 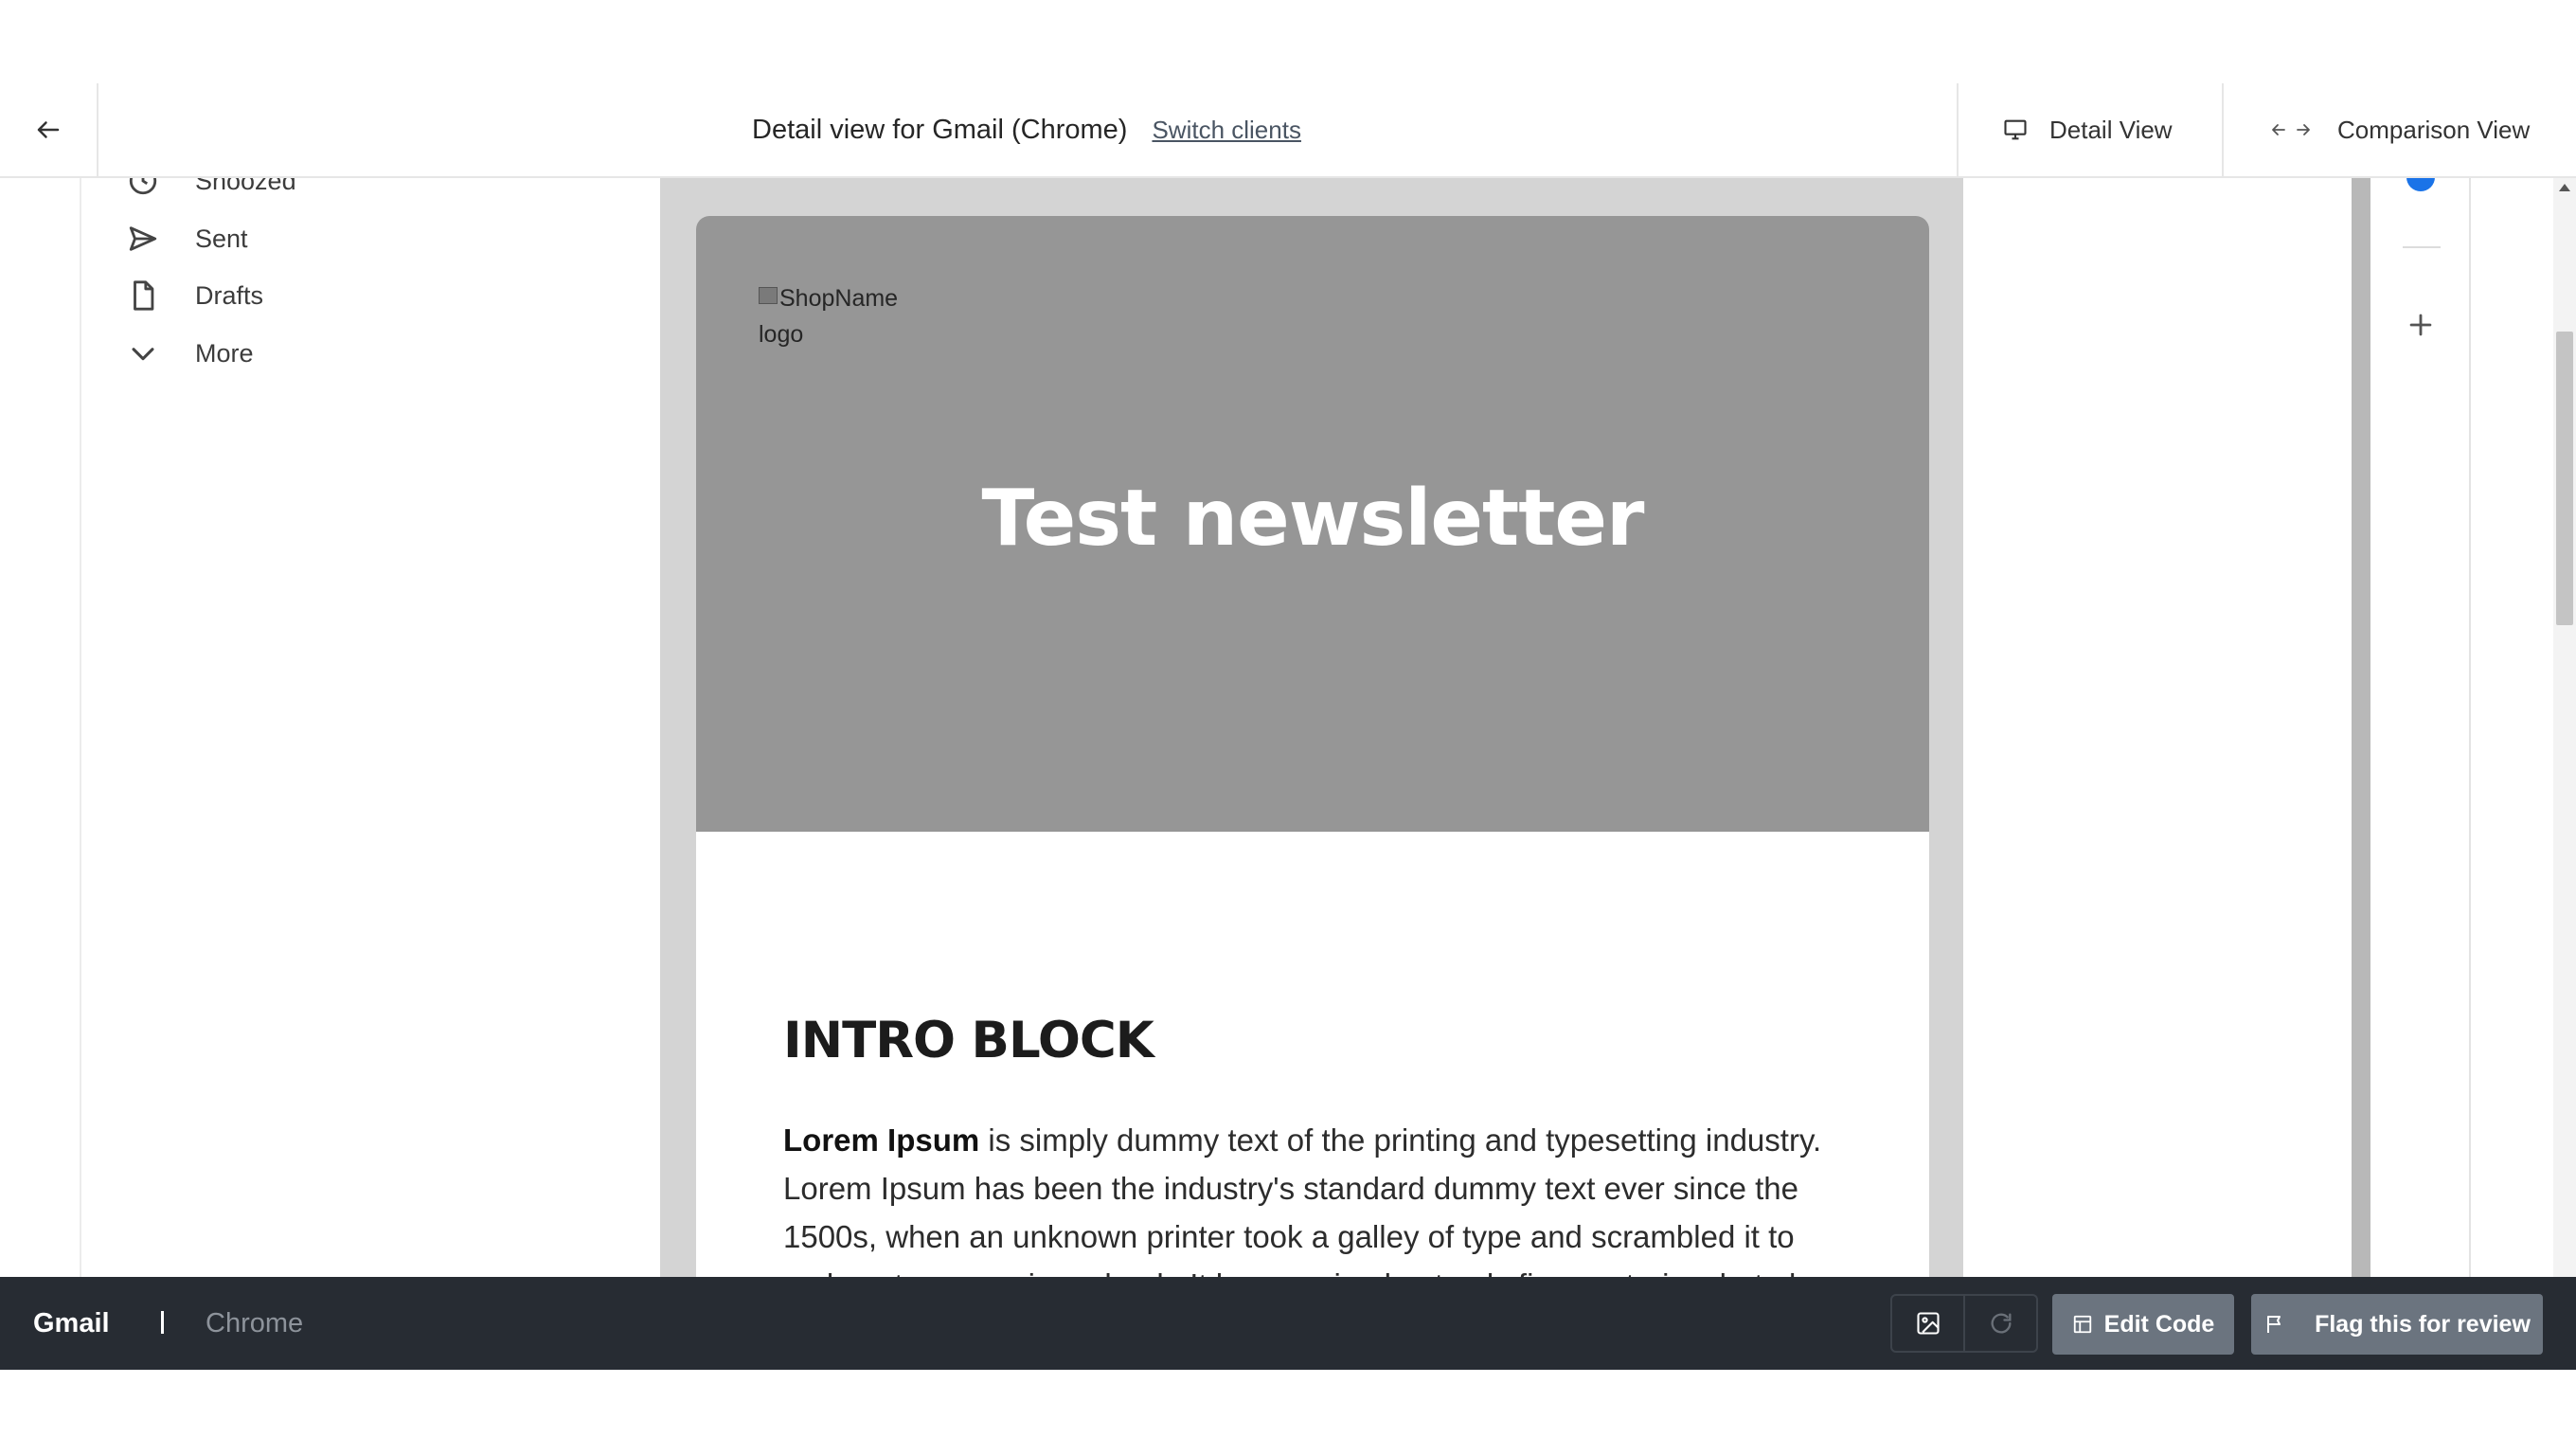 What do you see at coordinates (2421, 325) in the screenshot?
I see `plus-icon` at bounding box center [2421, 325].